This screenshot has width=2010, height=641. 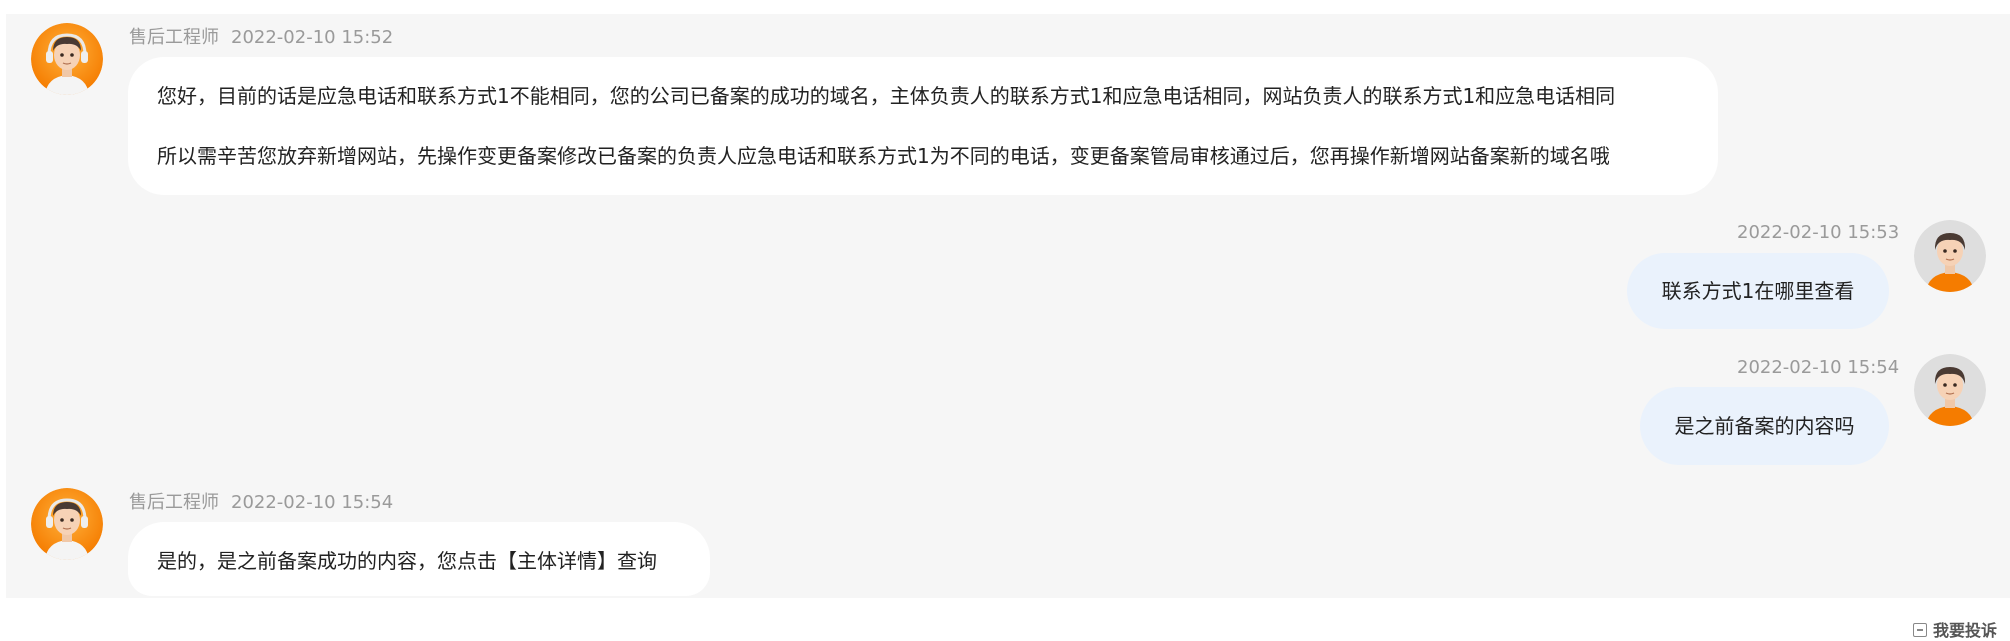 I want to click on message-meta: 售后工程师 2022-02-10 15:52, so click(x=261, y=38).